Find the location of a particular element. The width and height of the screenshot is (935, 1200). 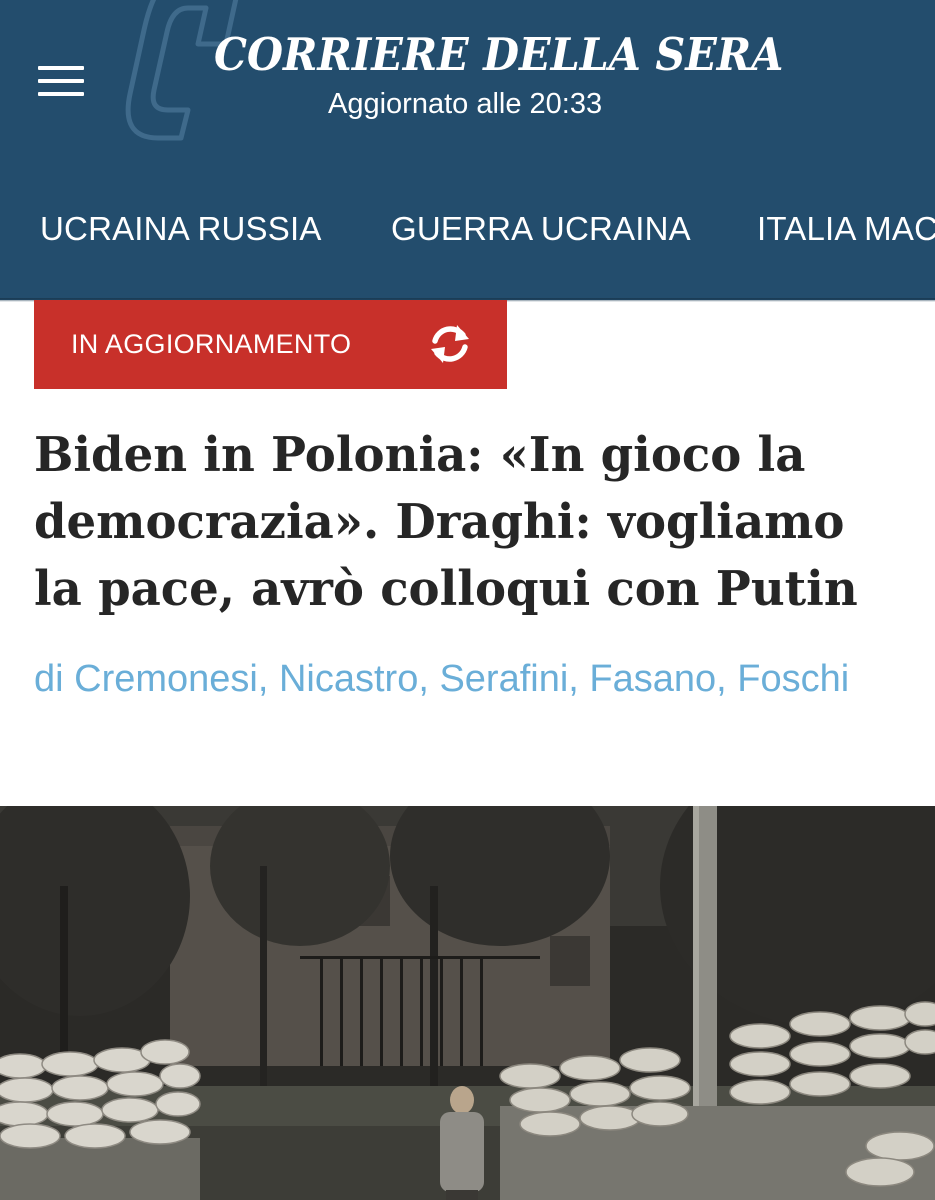

last-updated-time: Aggiornato alle 20:33 is located at coordinates (465, 104).